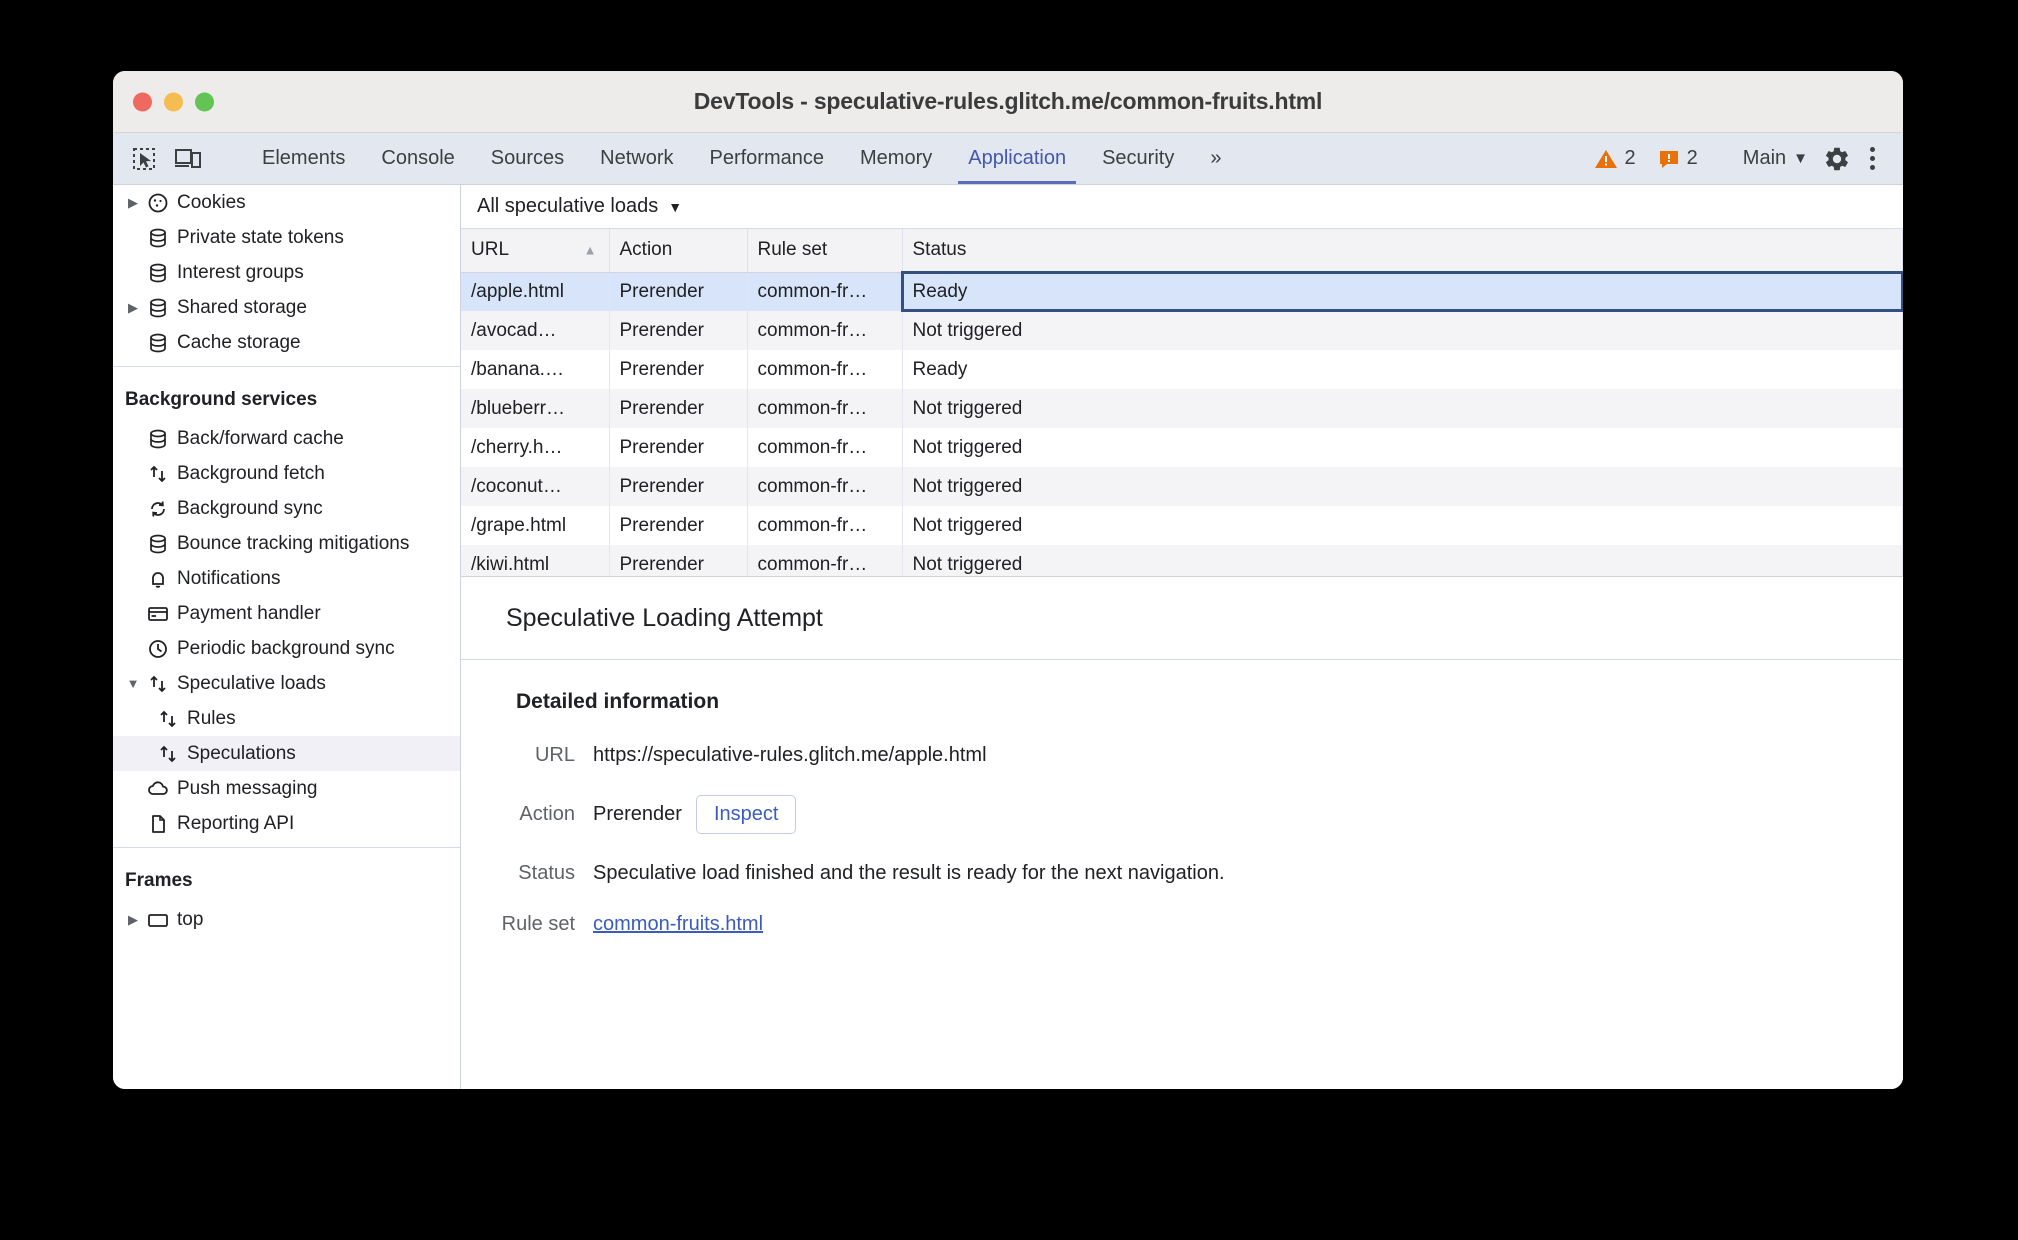  I want to click on kebab-menu-icon, so click(1872, 158).